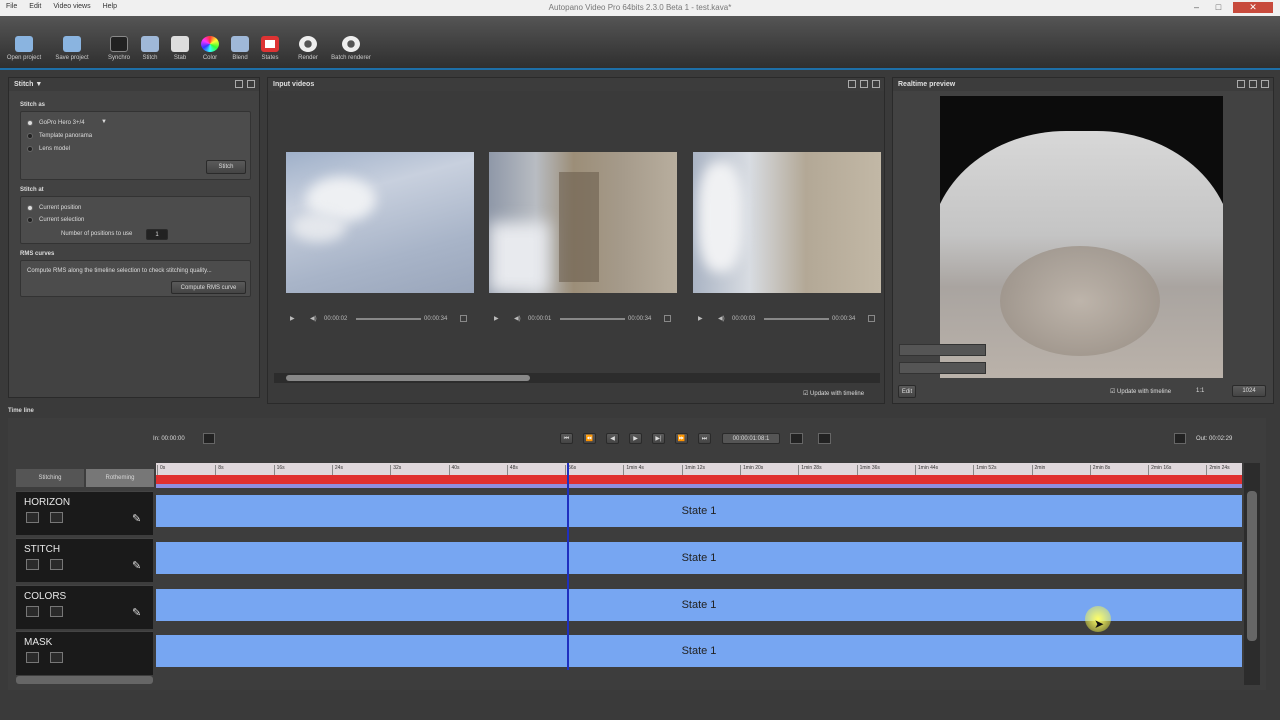 The width and height of the screenshot is (1280, 720). I want to click on current-selection-radio, so click(30, 220).